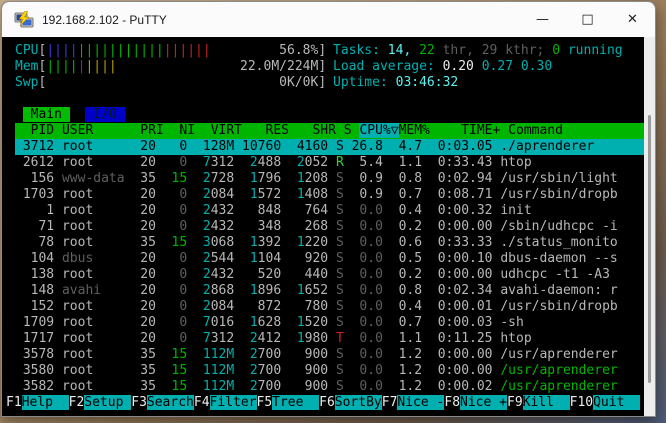 This screenshot has width=666, height=423. I want to click on minimize-button: —, so click(542, 19).